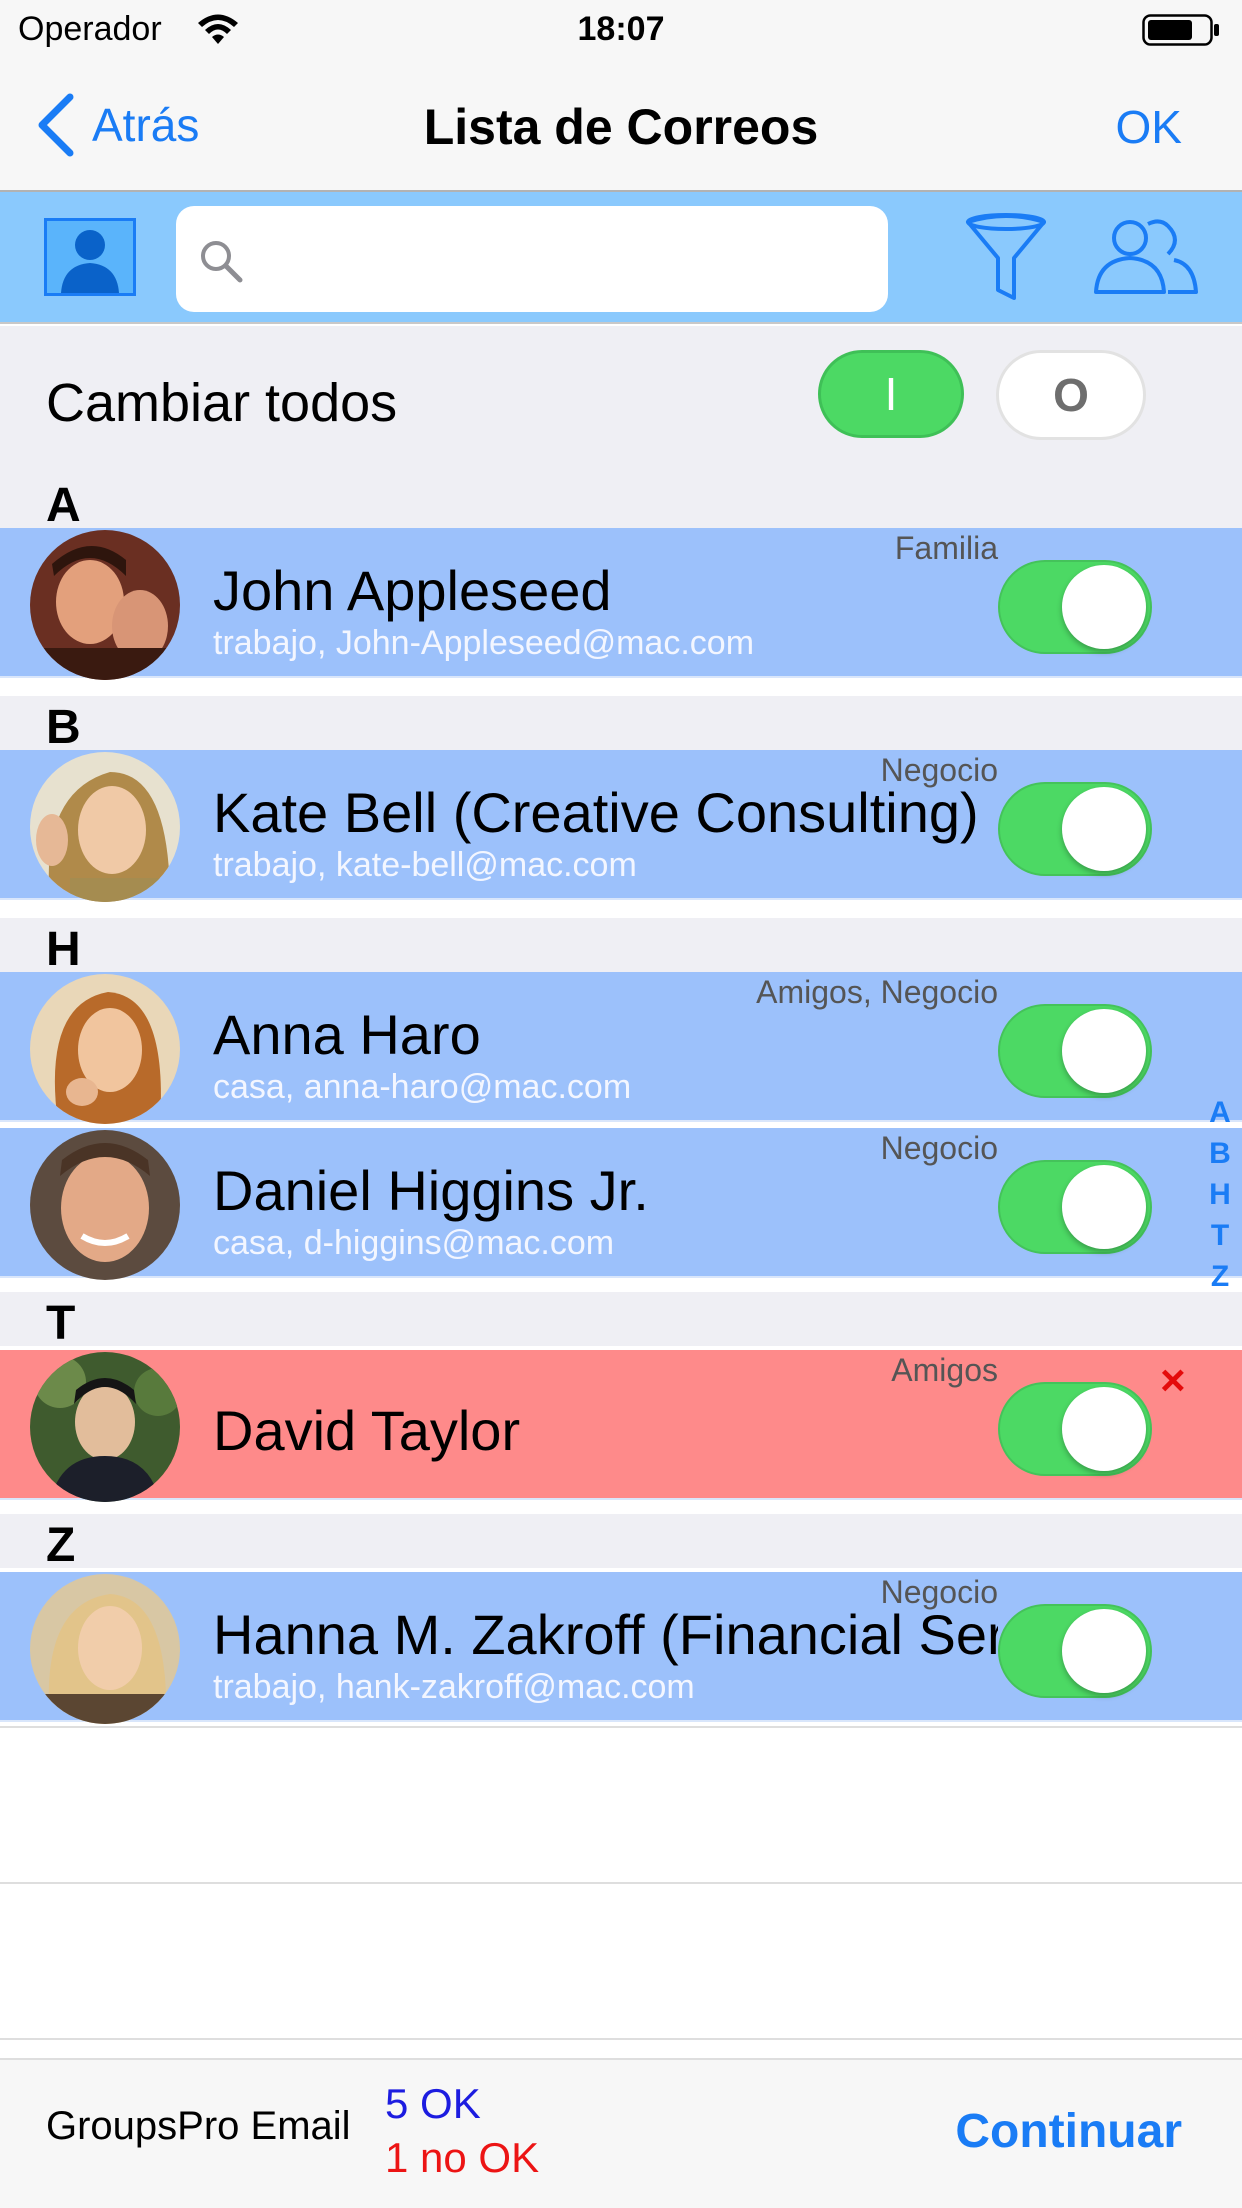 This screenshot has height=2208, width=1242. I want to click on clock: 18:07, so click(621, 29).